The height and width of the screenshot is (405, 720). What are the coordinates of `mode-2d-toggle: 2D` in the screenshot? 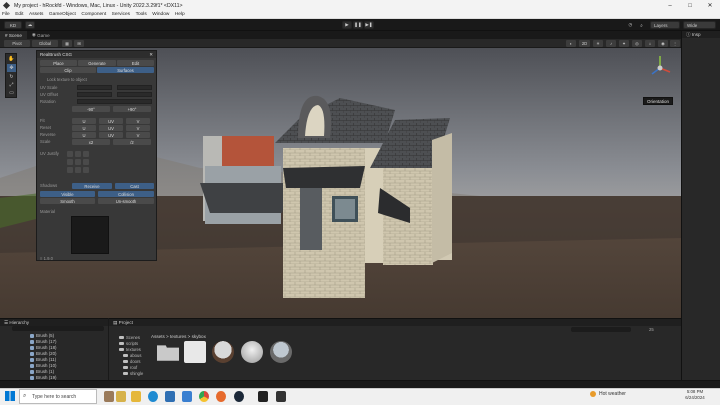 It's located at (584, 43).